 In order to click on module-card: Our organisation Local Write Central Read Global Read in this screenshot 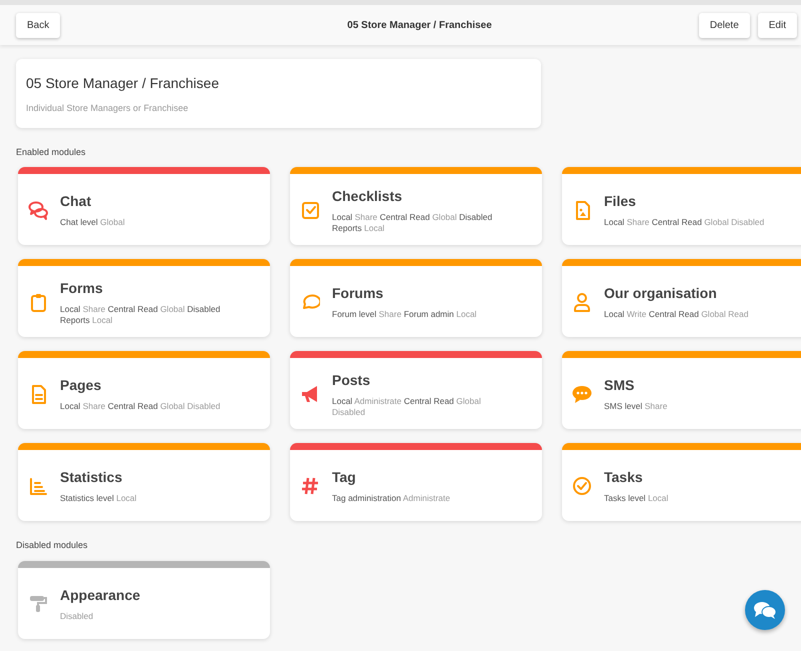, I will do `click(681, 298)`.